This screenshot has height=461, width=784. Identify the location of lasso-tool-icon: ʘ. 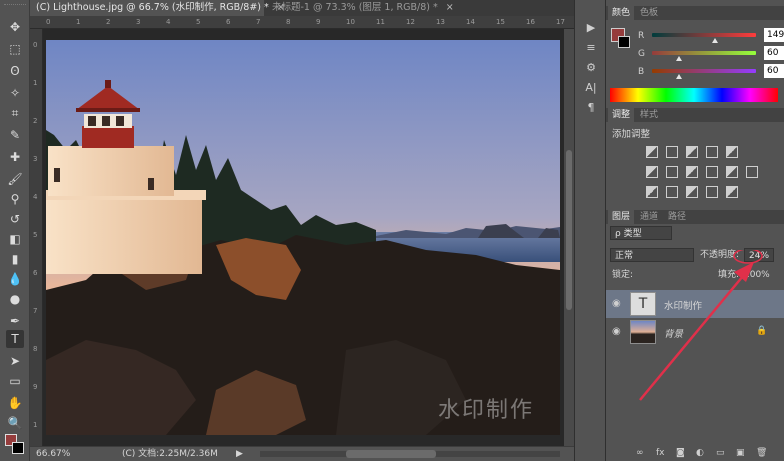
(15, 71).